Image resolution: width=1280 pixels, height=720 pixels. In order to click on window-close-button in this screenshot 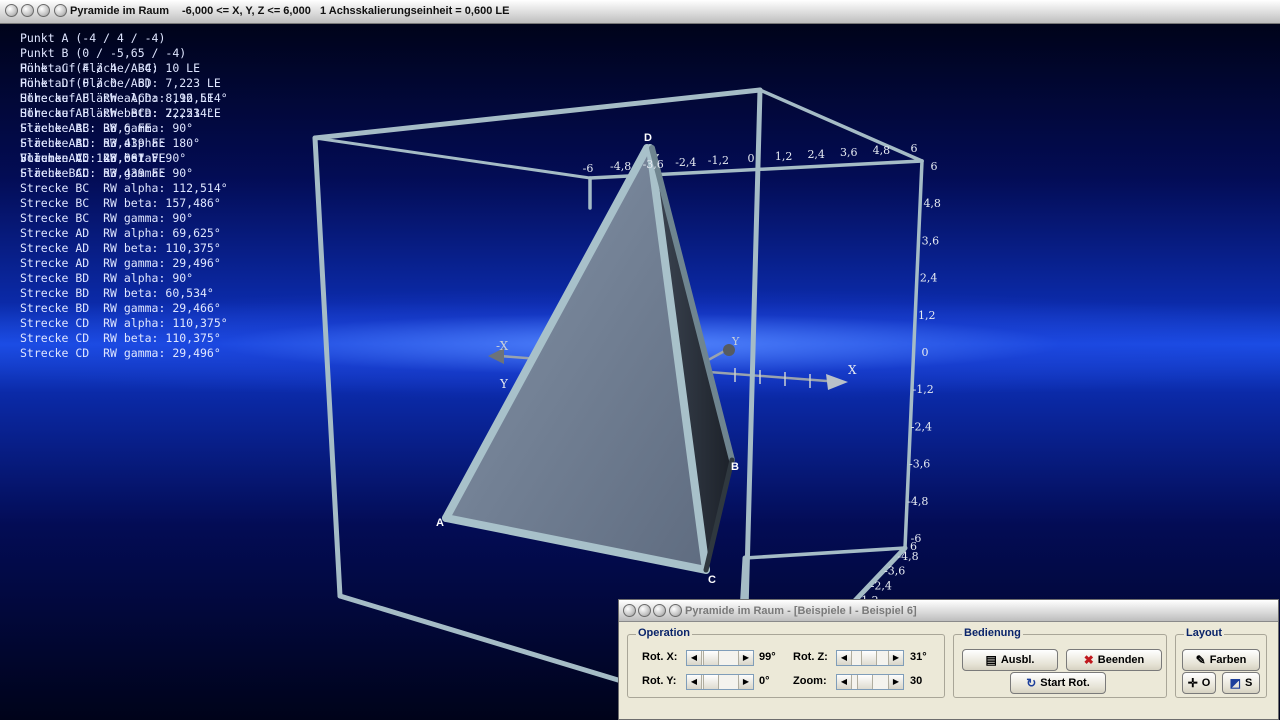, I will do `click(43, 10)`.